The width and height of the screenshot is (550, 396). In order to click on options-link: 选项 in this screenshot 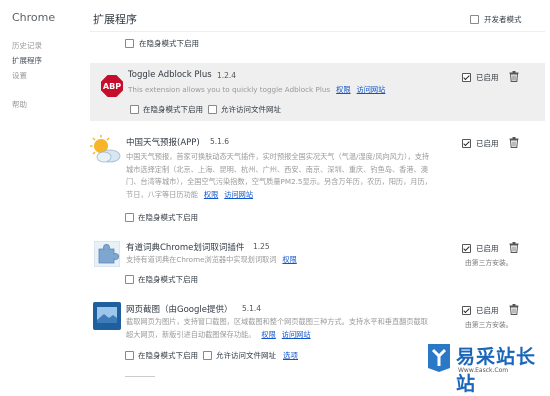, I will do `click(290, 355)`.